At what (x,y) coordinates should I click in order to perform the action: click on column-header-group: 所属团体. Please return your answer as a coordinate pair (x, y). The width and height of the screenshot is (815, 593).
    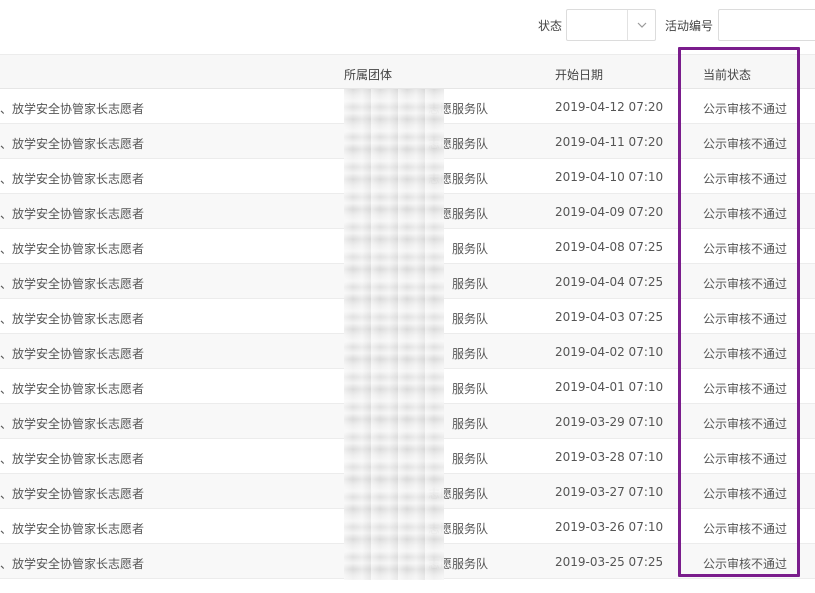
    Looking at the image, I should click on (368, 74).